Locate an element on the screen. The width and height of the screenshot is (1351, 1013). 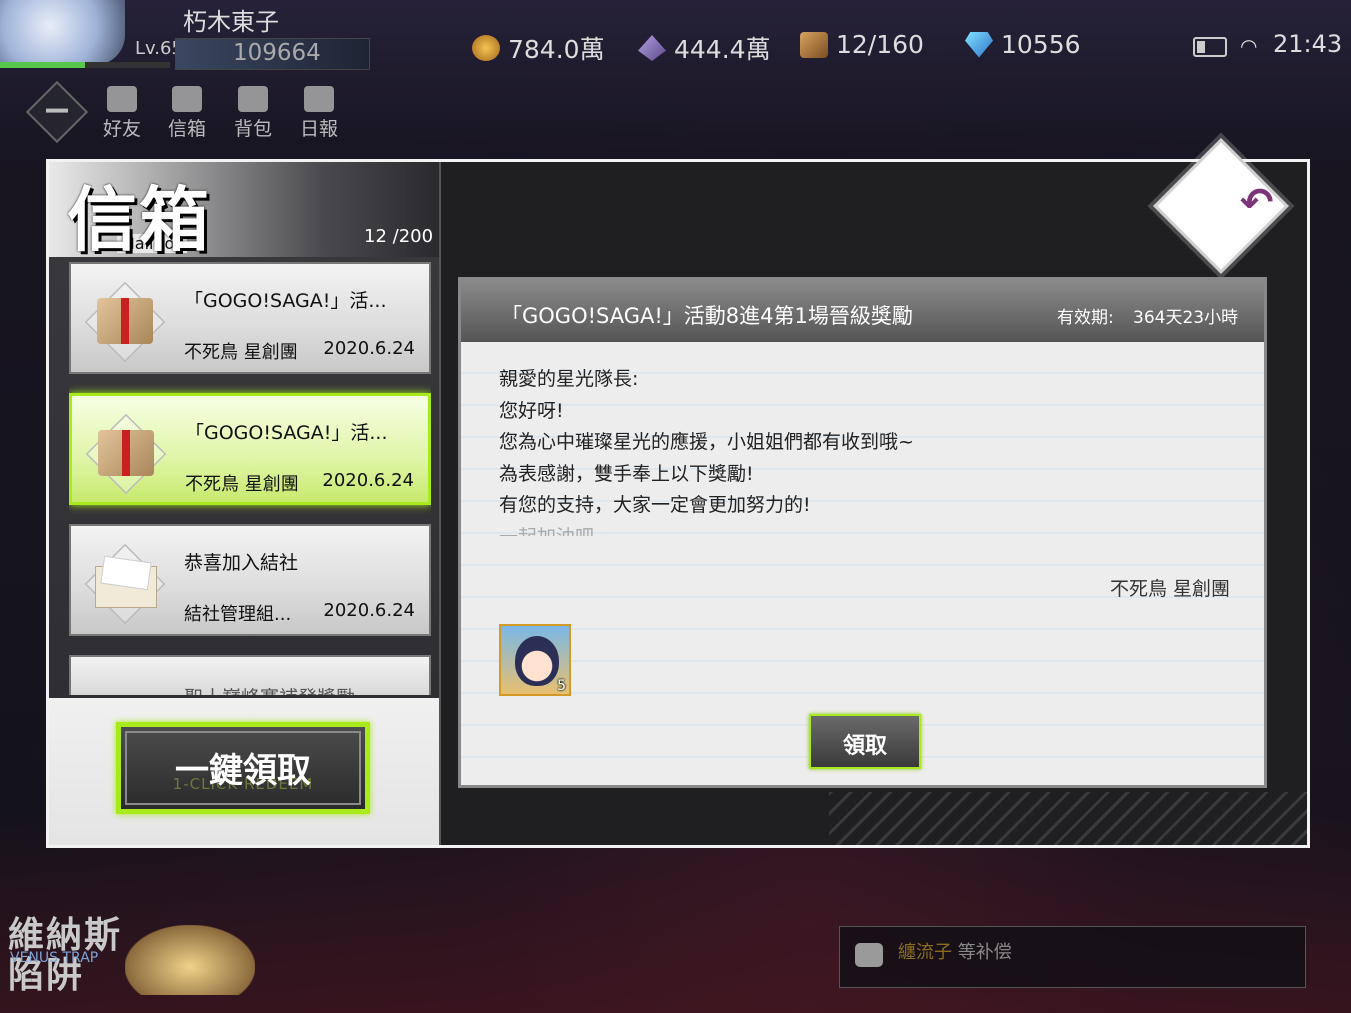
claim-all-label: 一鍵領取 is located at coordinates (243, 771).